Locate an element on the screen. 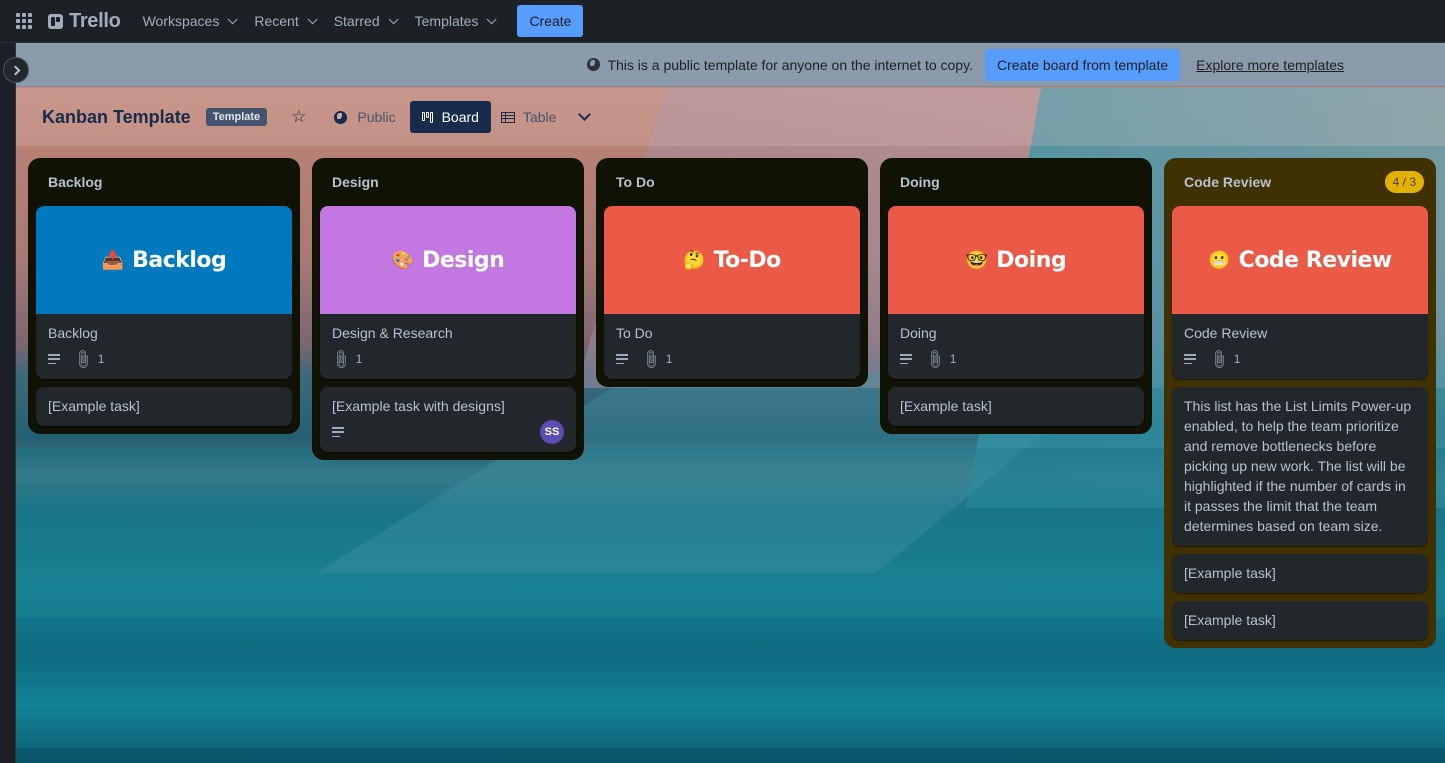  board-title: Kanban Template is located at coordinates (116, 117).